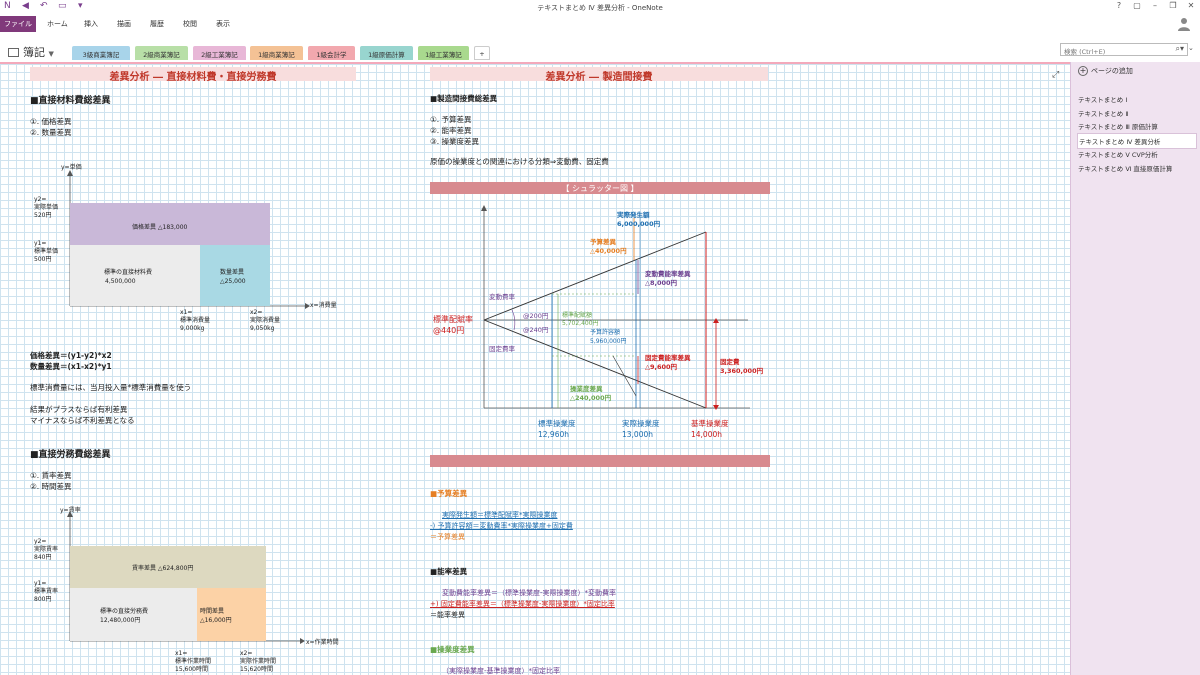 The height and width of the screenshot is (675, 1200). Describe the element at coordinates (91, 24) in the screenshot. I see `tab-insert: 挿入` at that location.